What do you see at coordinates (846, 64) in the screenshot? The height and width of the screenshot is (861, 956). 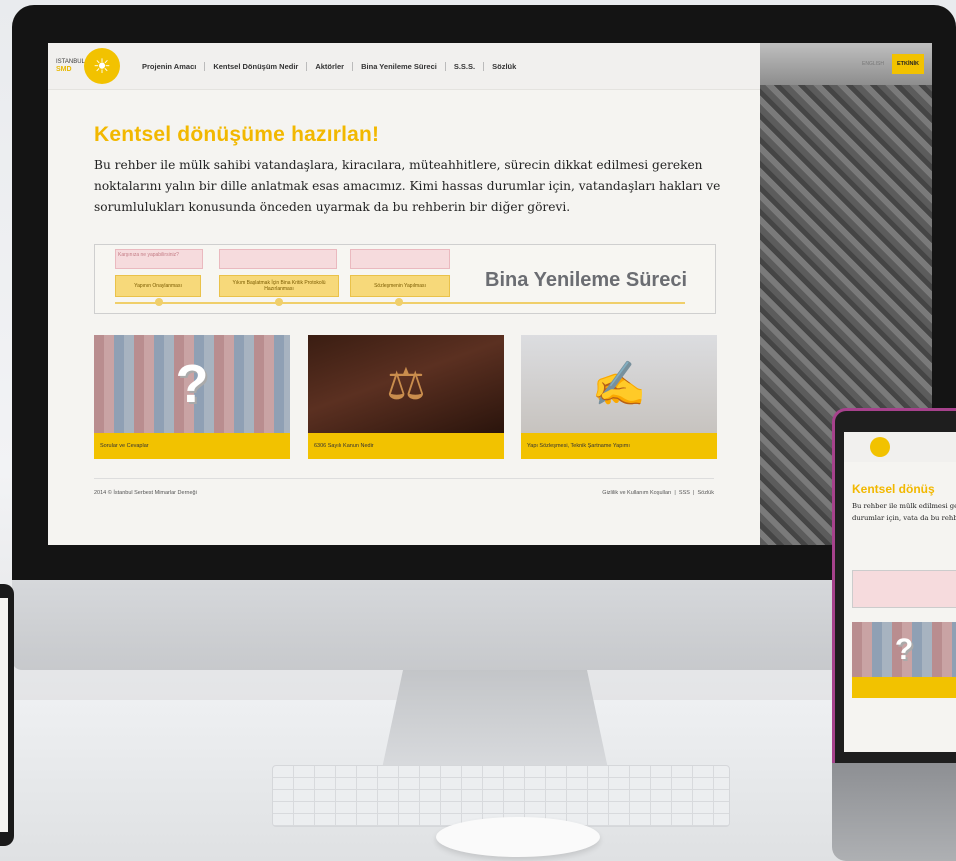 I see `top-right-actions: ENGLISH ETKİNİK` at bounding box center [846, 64].